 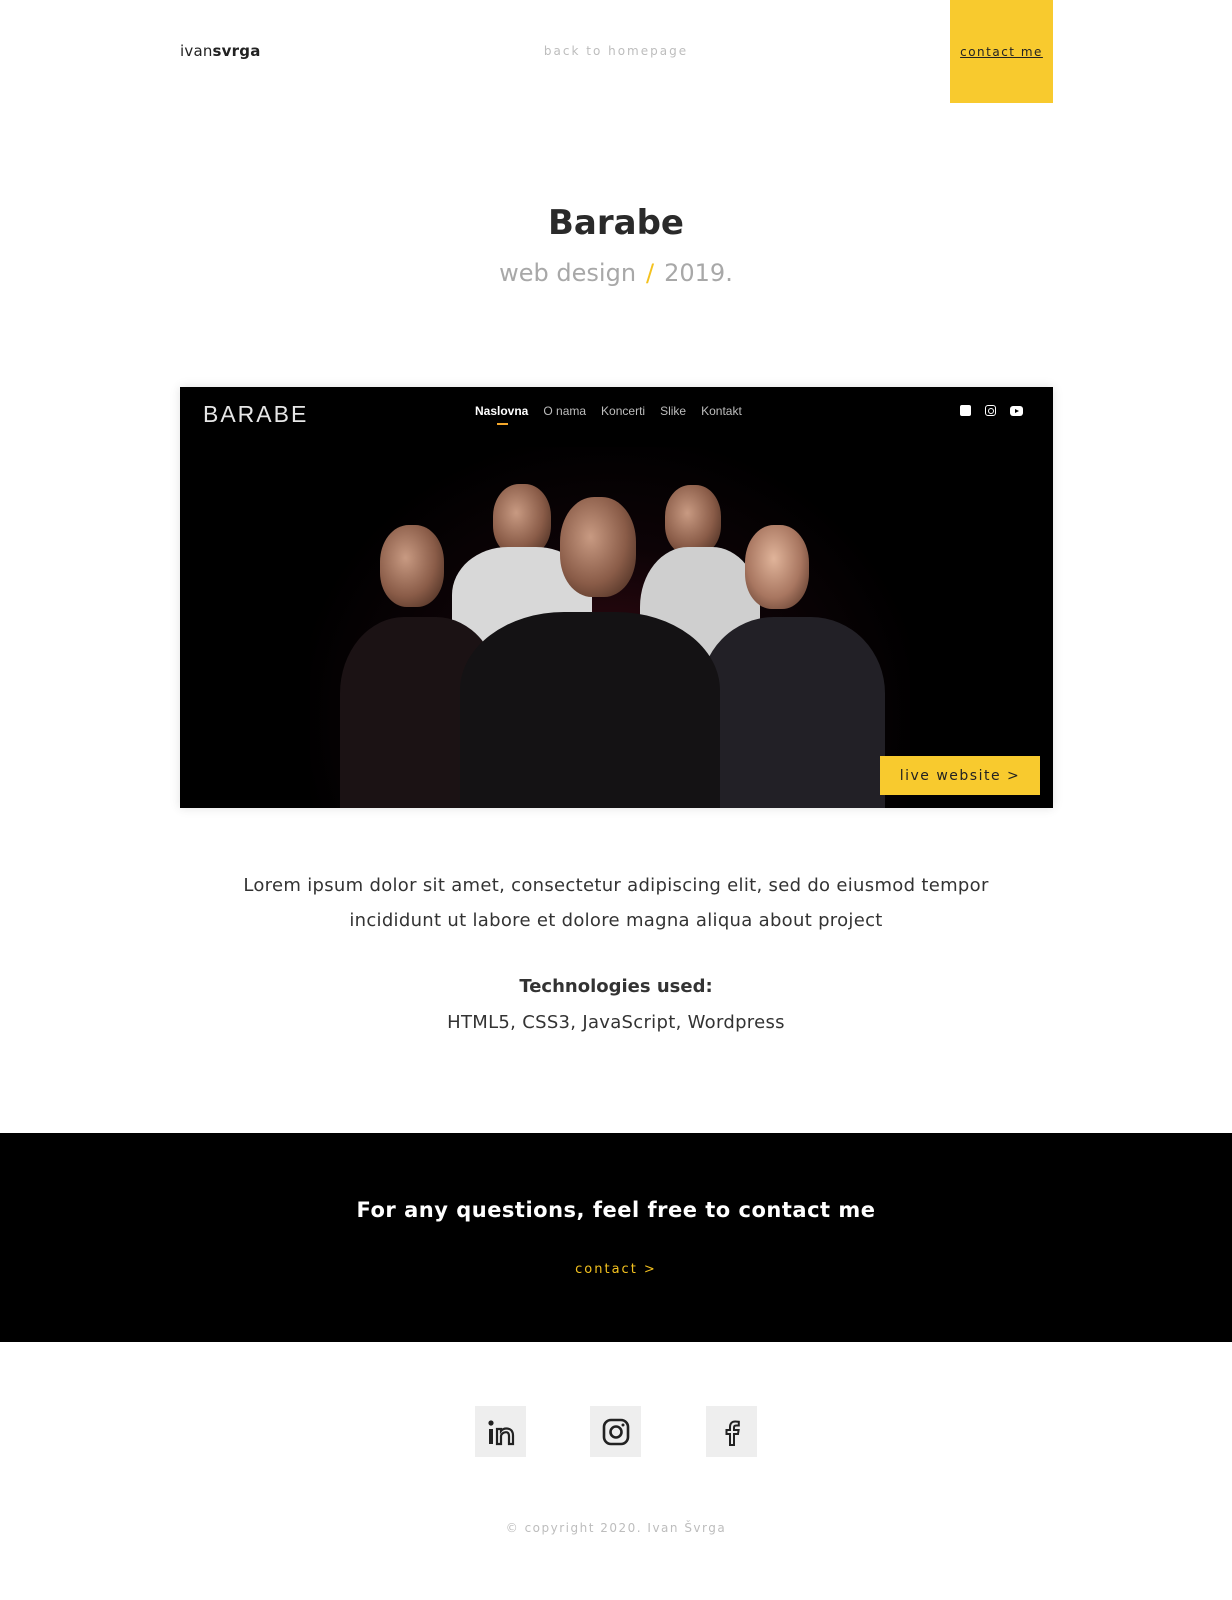 I want to click on copyright-text: © copyright 2020. Ivan Švrga, so click(x=616, y=1528).